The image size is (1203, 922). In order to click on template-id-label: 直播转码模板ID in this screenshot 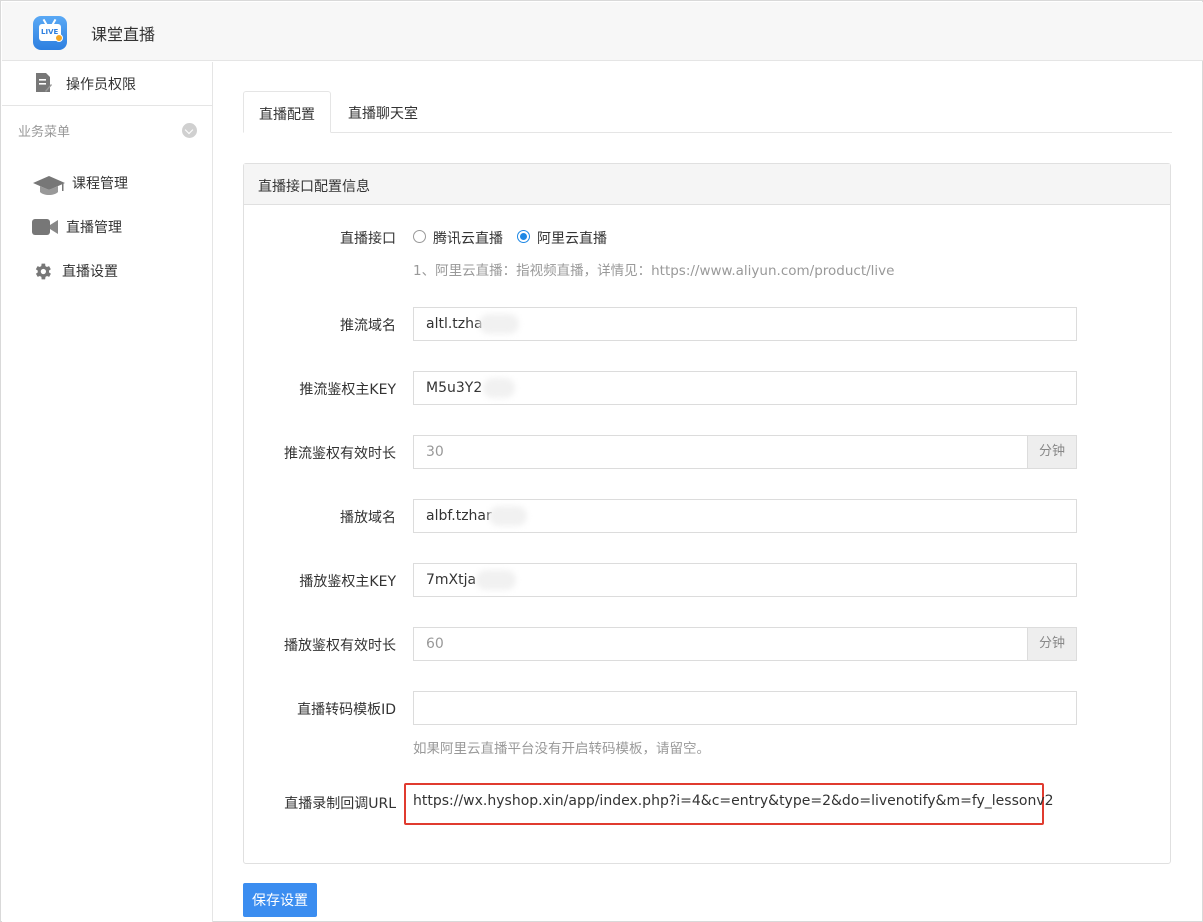, I will do `click(346, 710)`.